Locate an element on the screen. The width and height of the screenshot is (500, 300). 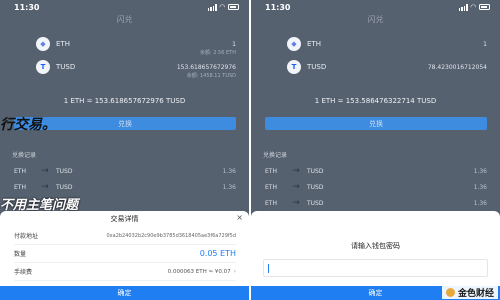
fee-row: 手续费 0.000063 ETH ≈ ¥0.07 › is located at coordinates (125, 272).